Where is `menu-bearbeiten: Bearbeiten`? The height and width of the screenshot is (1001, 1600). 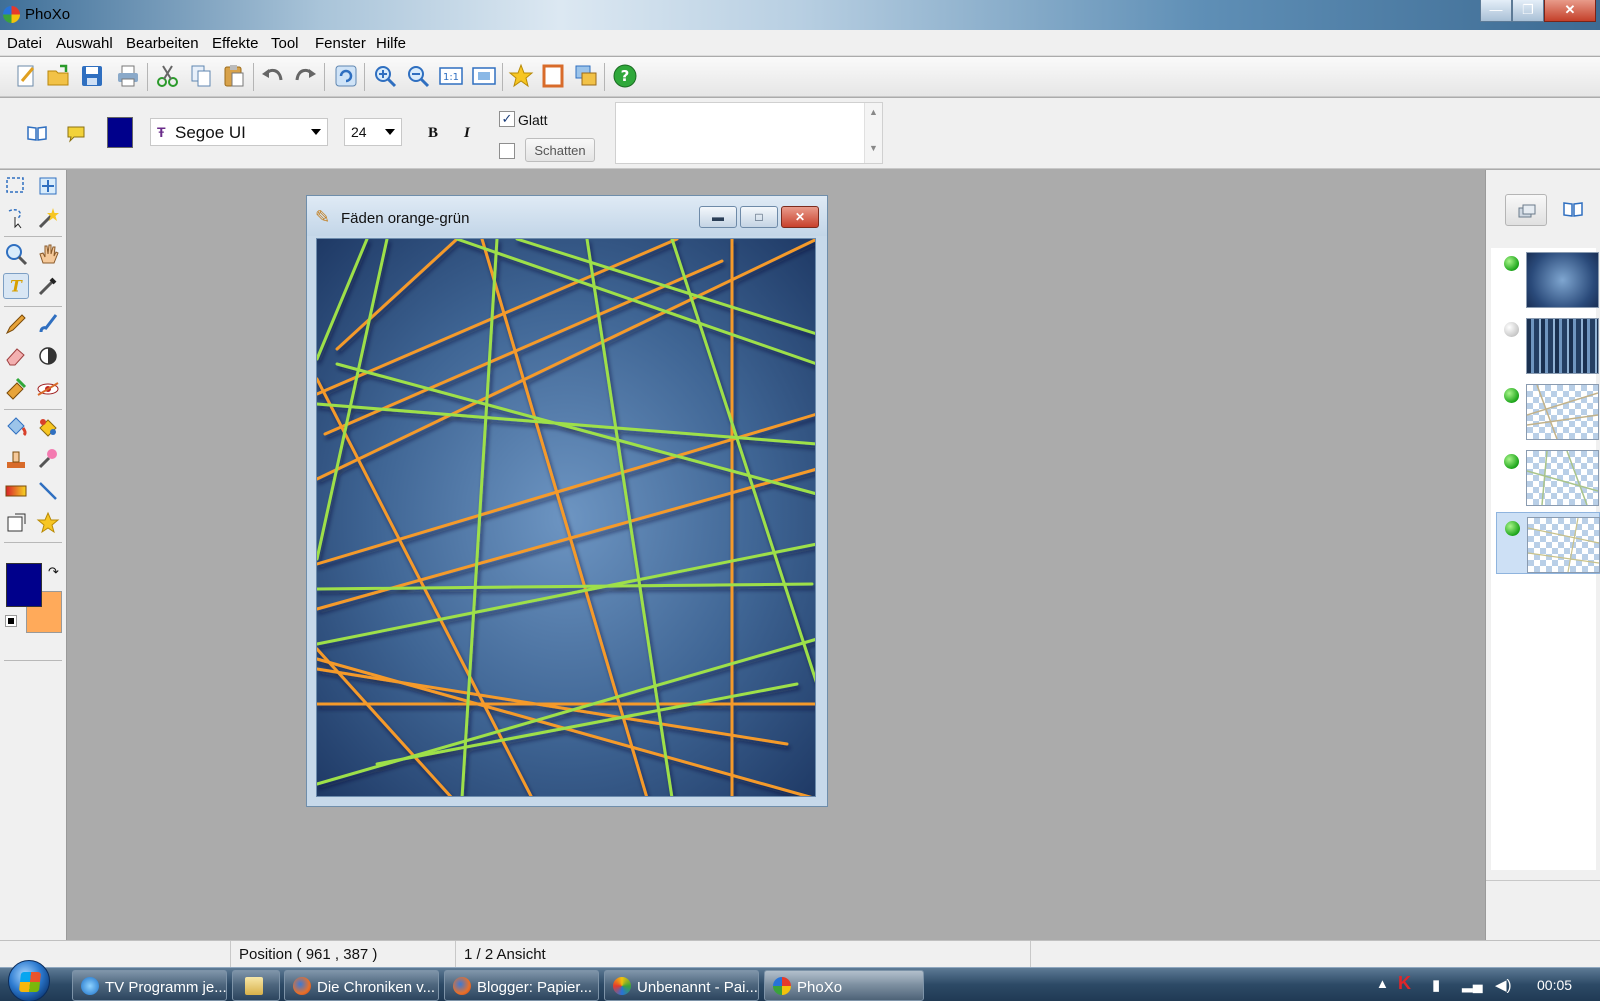
menu-bearbeiten: Bearbeiten is located at coordinates (162, 43).